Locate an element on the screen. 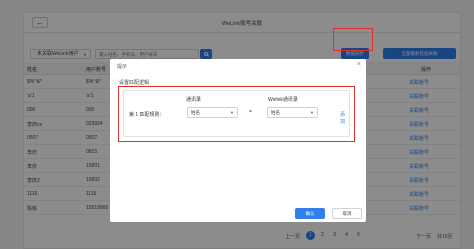 This screenshot has height=249, width=474. add-rule-link: 添加 is located at coordinates (344, 118).